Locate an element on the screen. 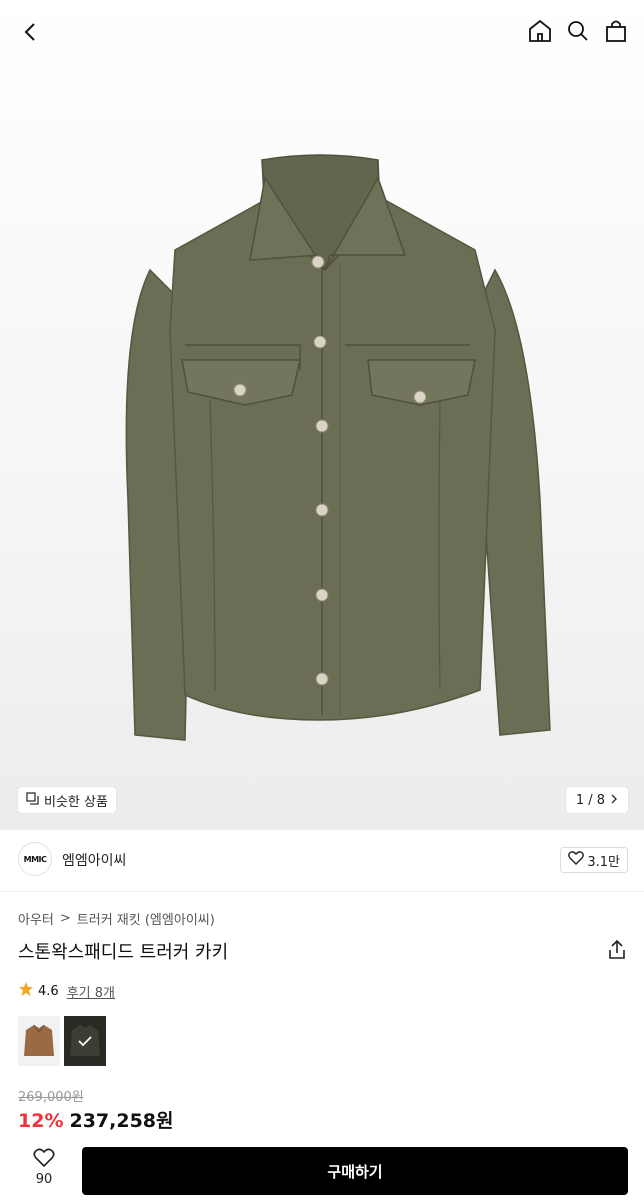  wishlist-button: 90 is located at coordinates (44, 1167).